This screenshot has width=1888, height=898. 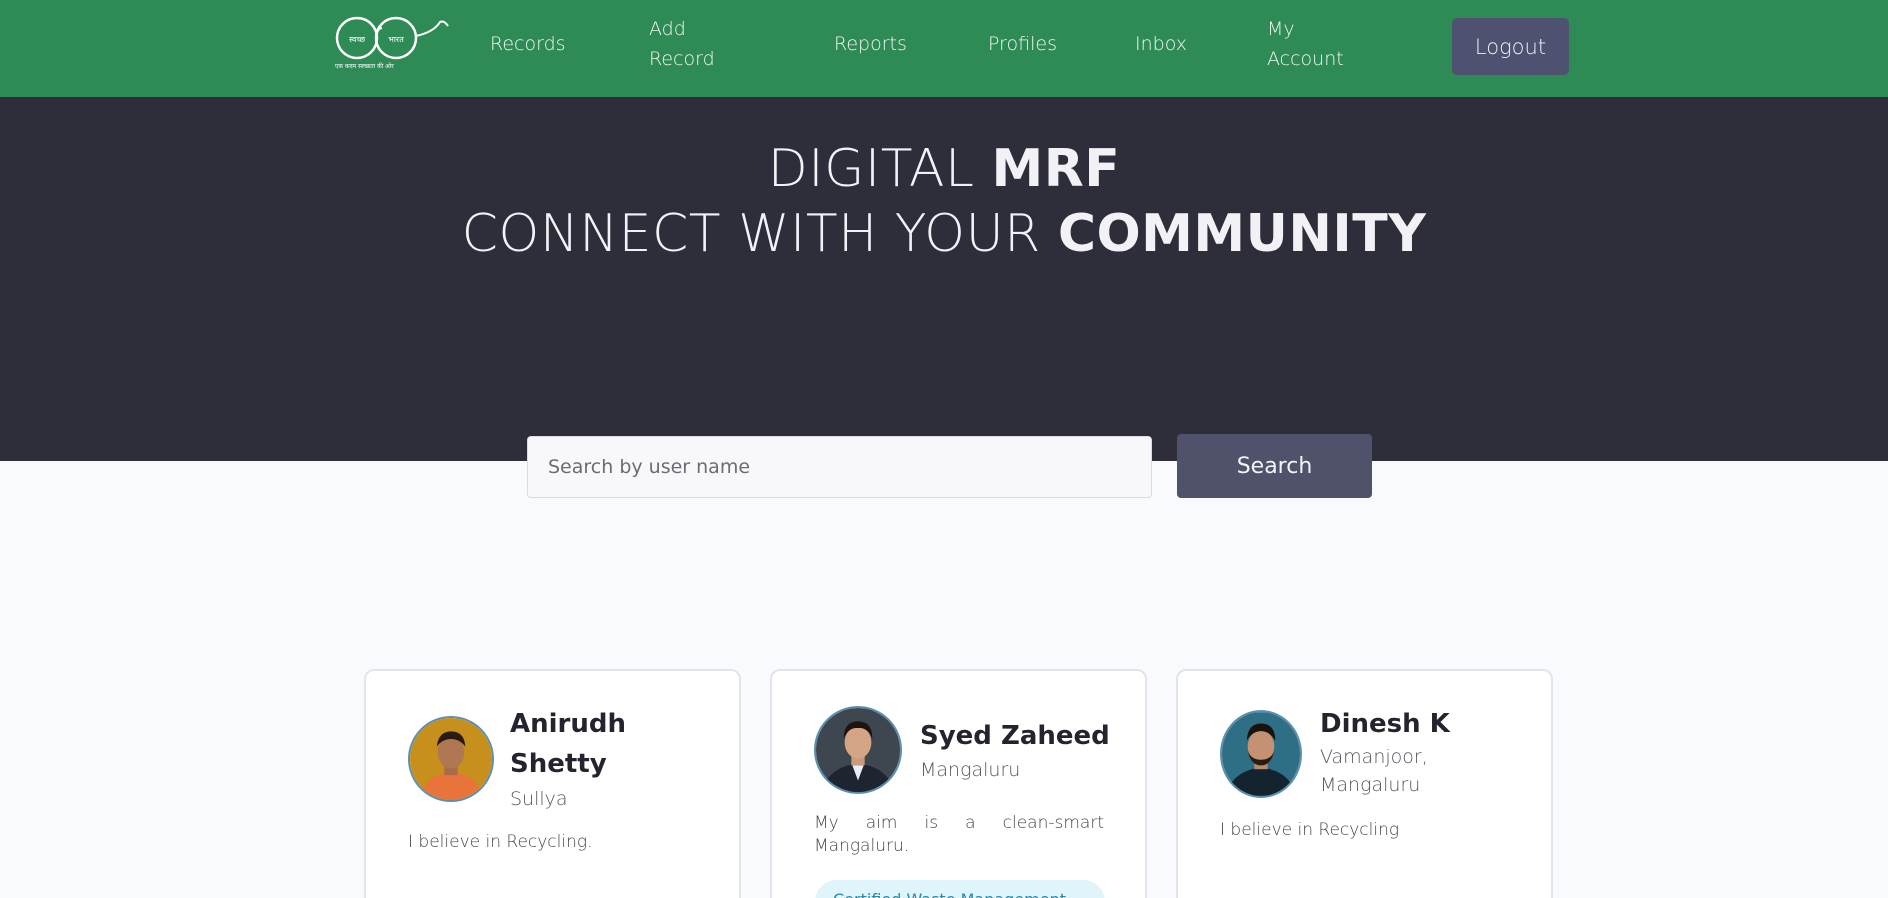 I want to click on profile-bio: My aim is a clean-smart Mangaluru., so click(x=959, y=834).